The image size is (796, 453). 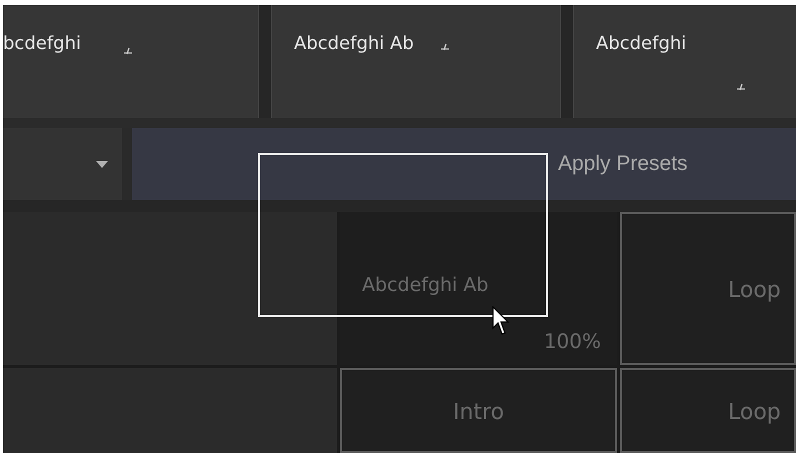 I want to click on apply-presets-label: Apply Presets, so click(x=623, y=164).